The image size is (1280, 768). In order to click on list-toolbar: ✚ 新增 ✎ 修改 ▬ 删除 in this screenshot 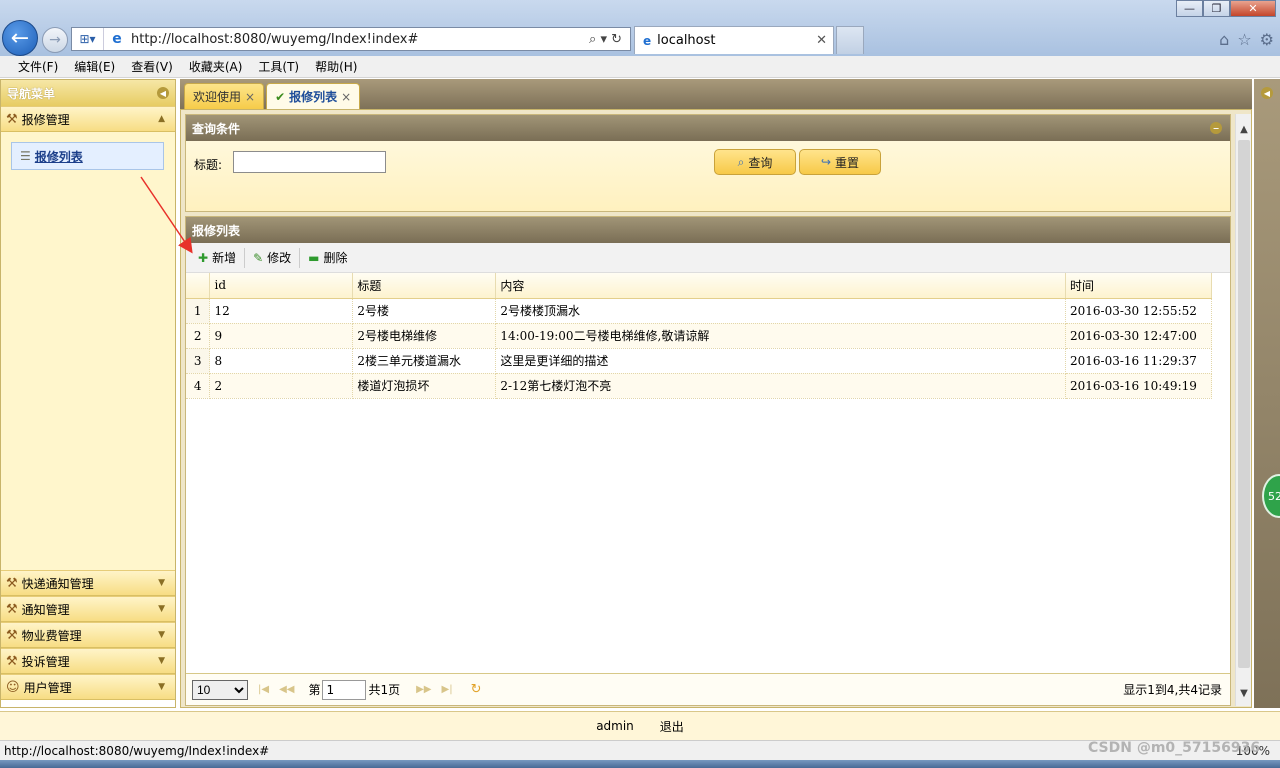, I will do `click(708, 258)`.